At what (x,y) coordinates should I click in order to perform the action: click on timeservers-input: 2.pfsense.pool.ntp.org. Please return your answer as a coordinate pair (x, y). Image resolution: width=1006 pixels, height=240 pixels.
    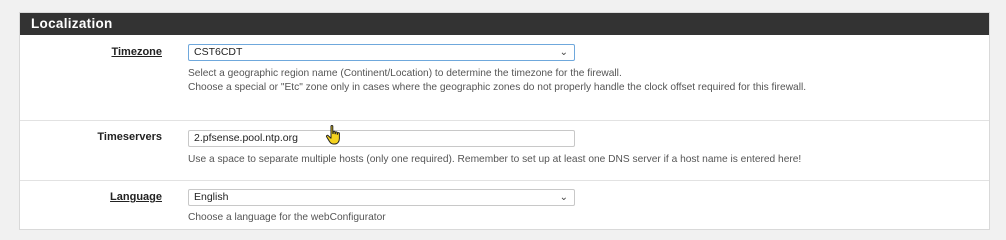
    Looking at the image, I should click on (381, 138).